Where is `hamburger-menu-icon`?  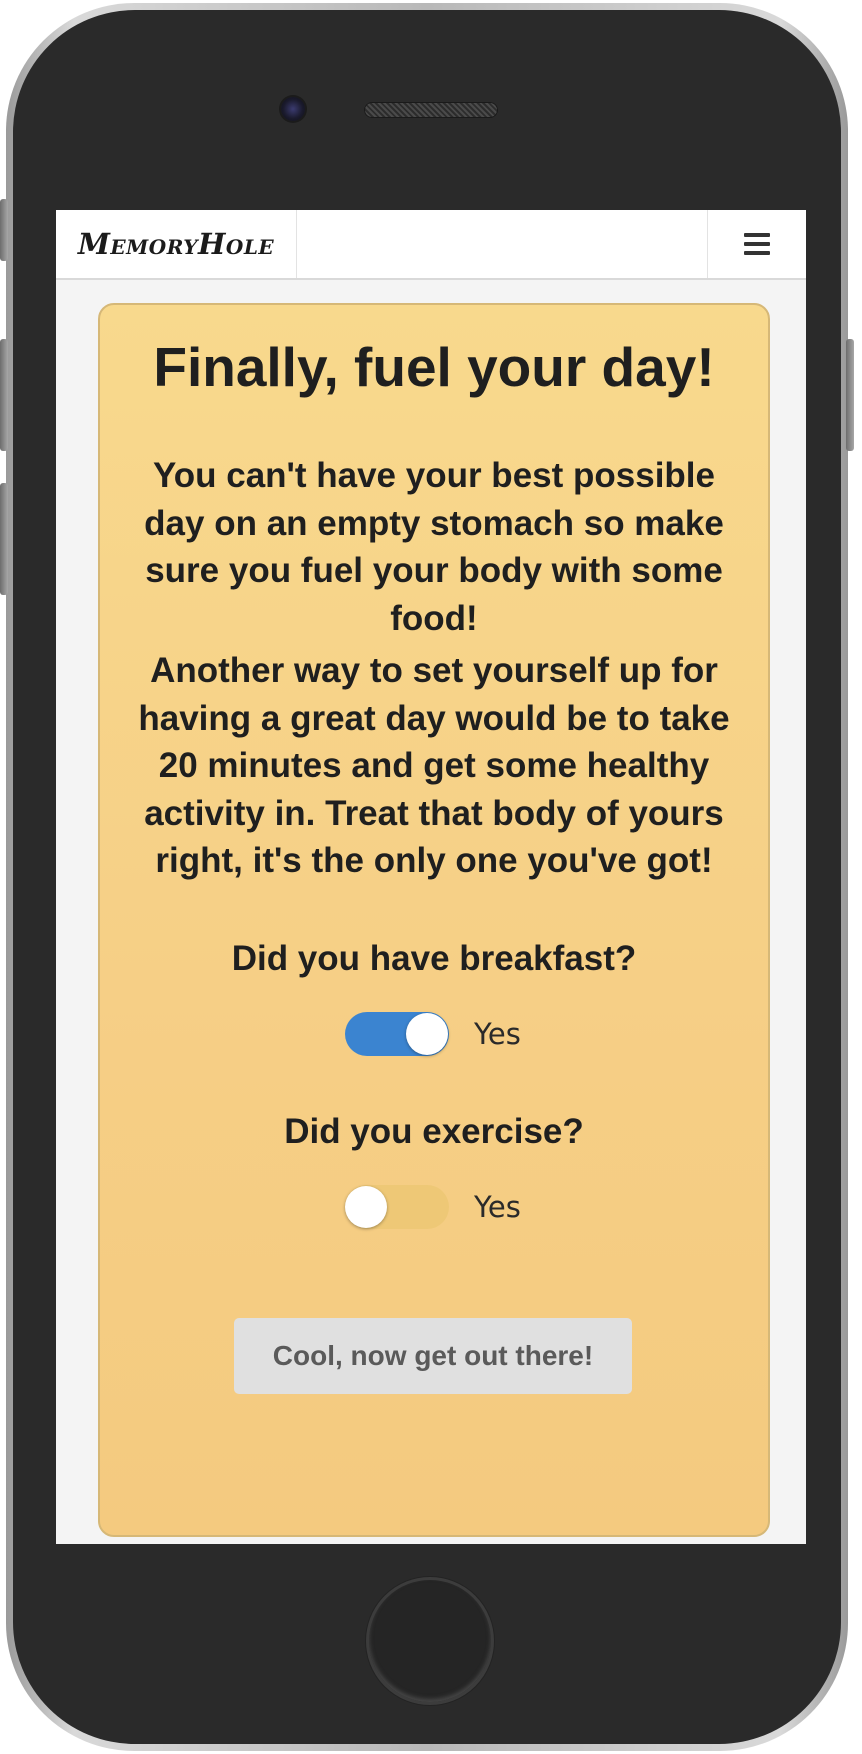 hamburger-menu-icon is located at coordinates (757, 244).